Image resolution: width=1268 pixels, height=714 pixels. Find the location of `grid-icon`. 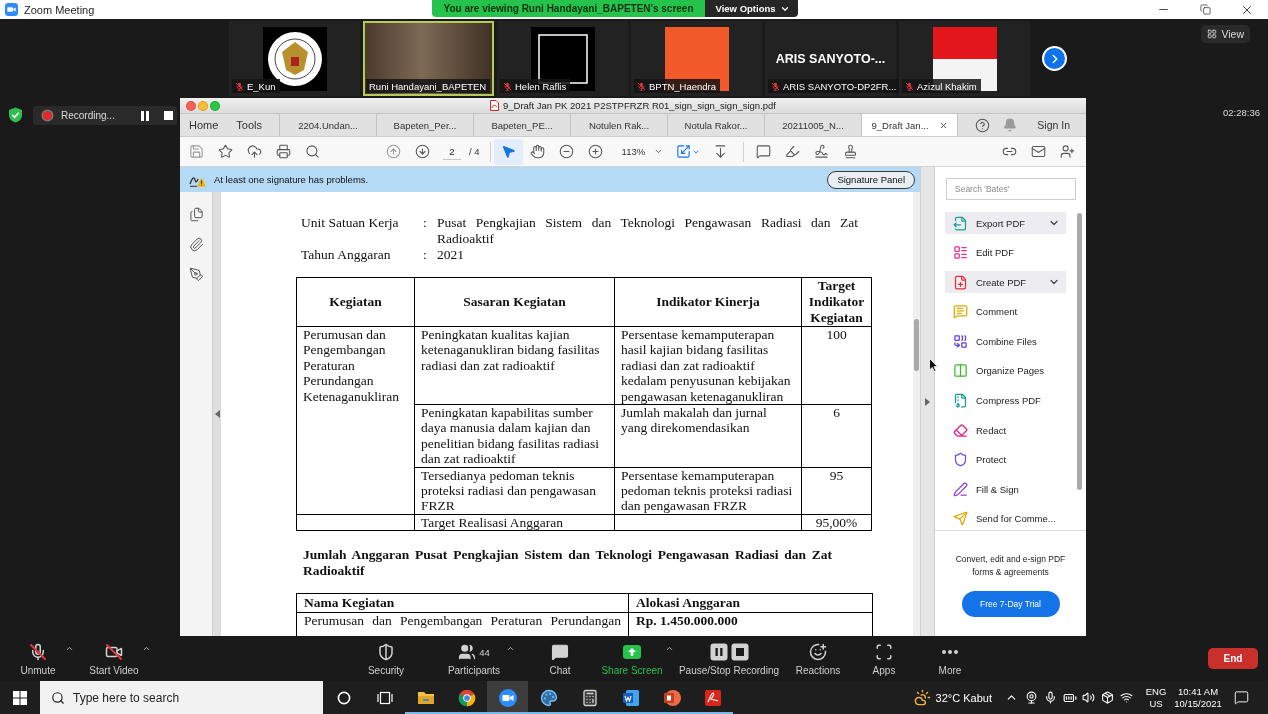

grid-icon is located at coordinates (1212, 34).